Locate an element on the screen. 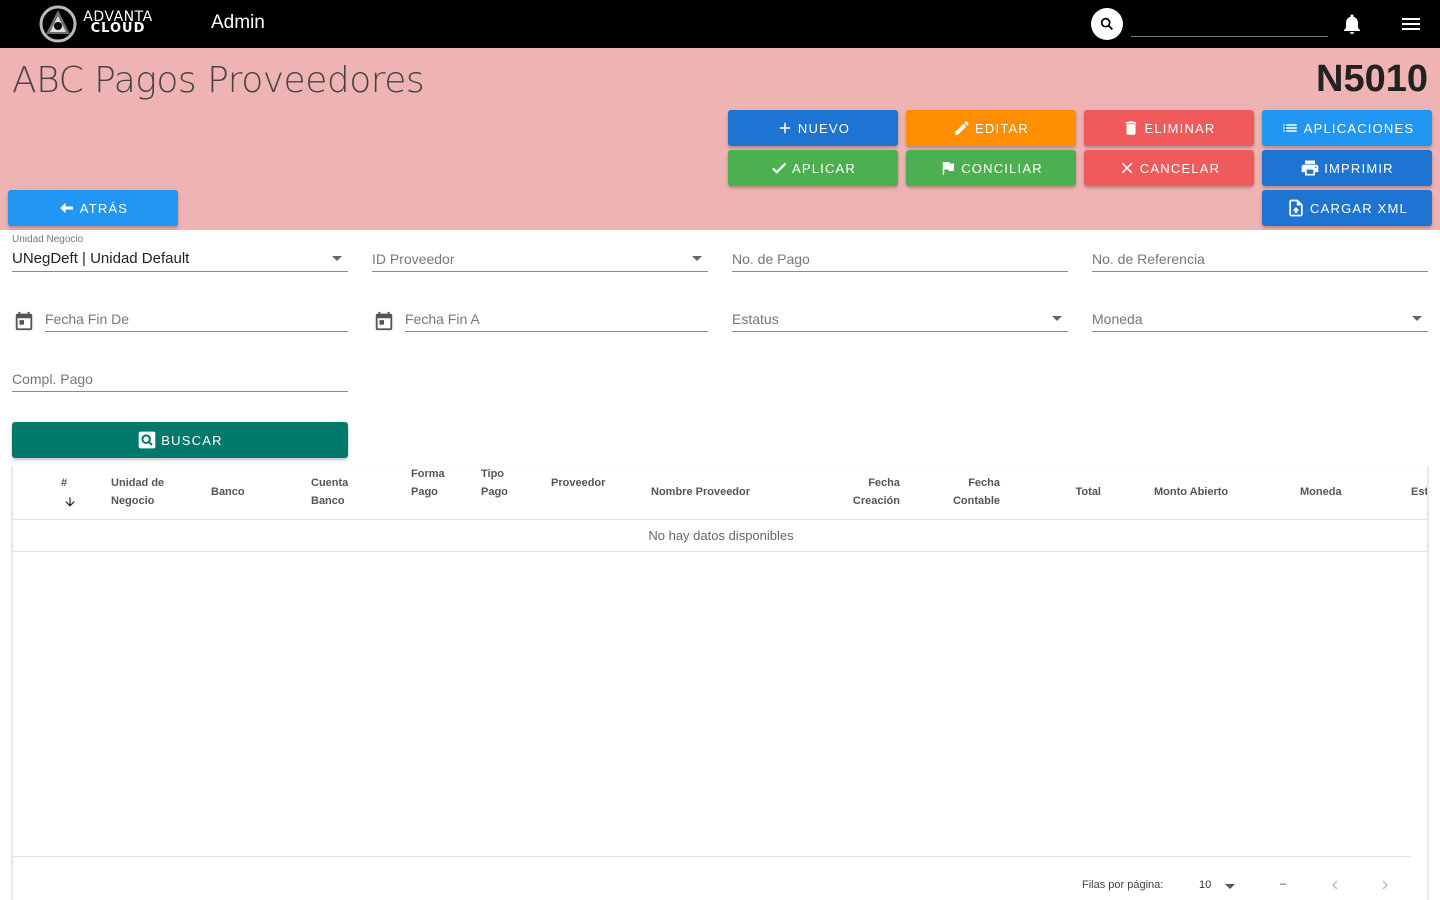  eliminar-button: ELIMINAR is located at coordinates (1169, 128).